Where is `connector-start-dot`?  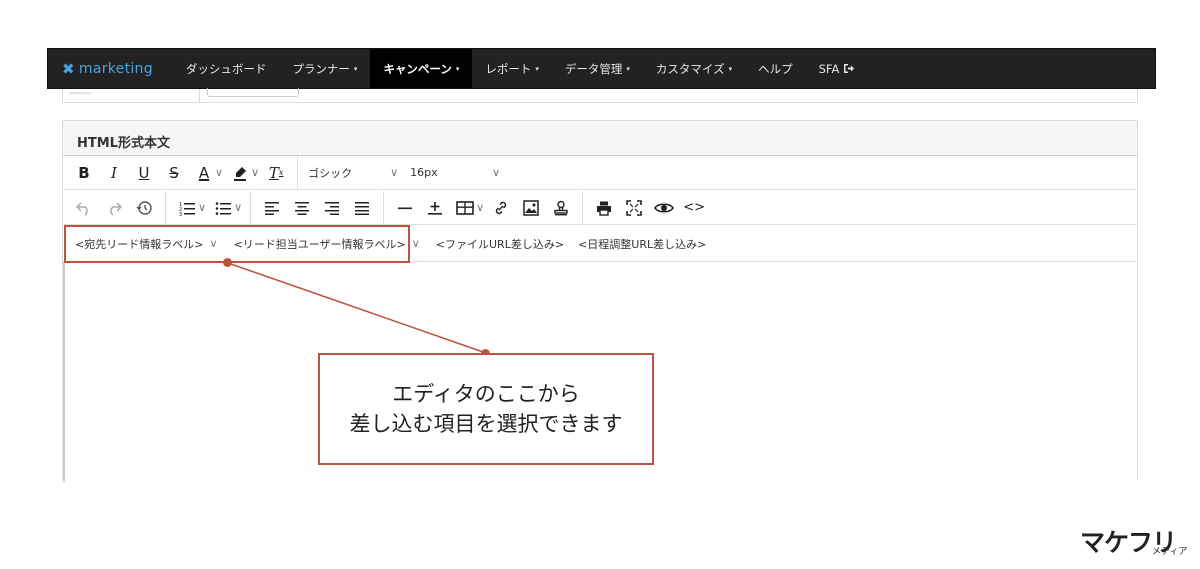 connector-start-dot is located at coordinates (227, 262).